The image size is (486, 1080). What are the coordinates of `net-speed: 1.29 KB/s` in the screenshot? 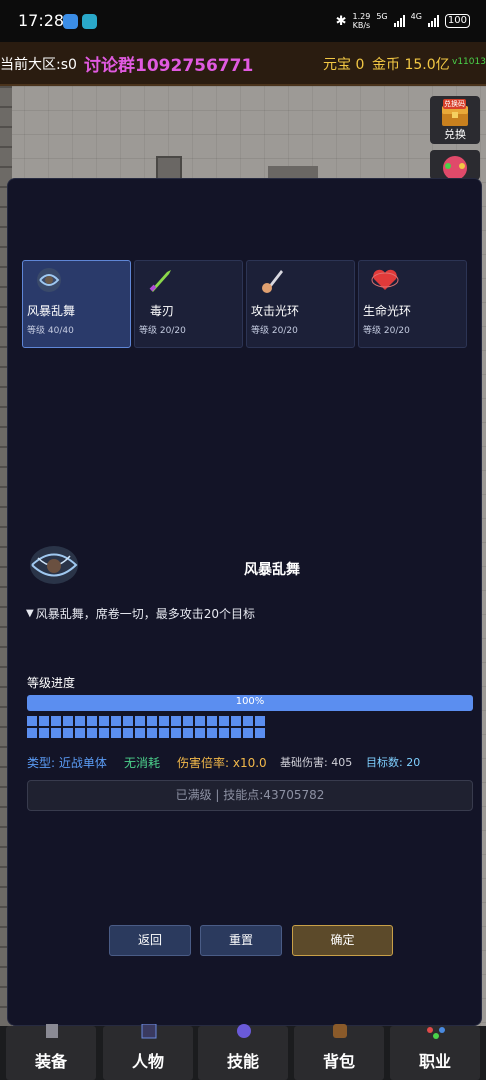 It's located at (362, 21).